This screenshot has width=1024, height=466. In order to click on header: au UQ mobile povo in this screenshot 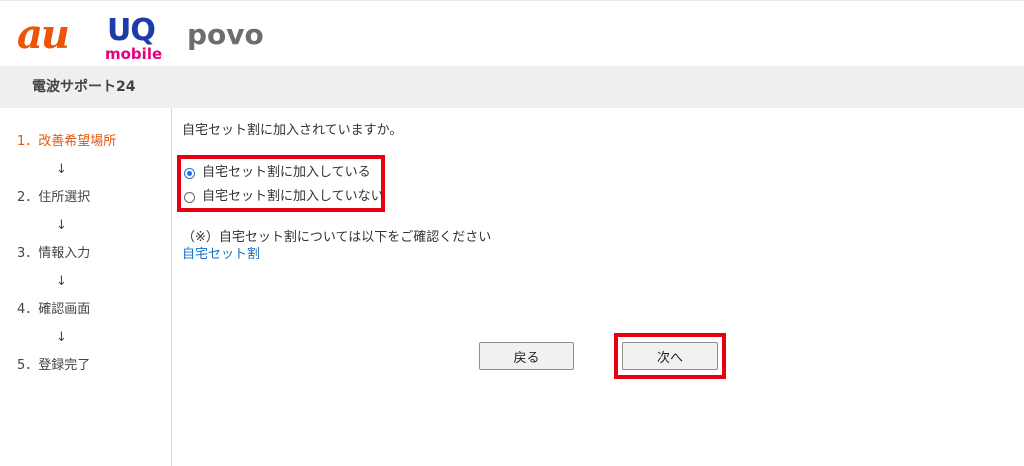, I will do `click(512, 33)`.